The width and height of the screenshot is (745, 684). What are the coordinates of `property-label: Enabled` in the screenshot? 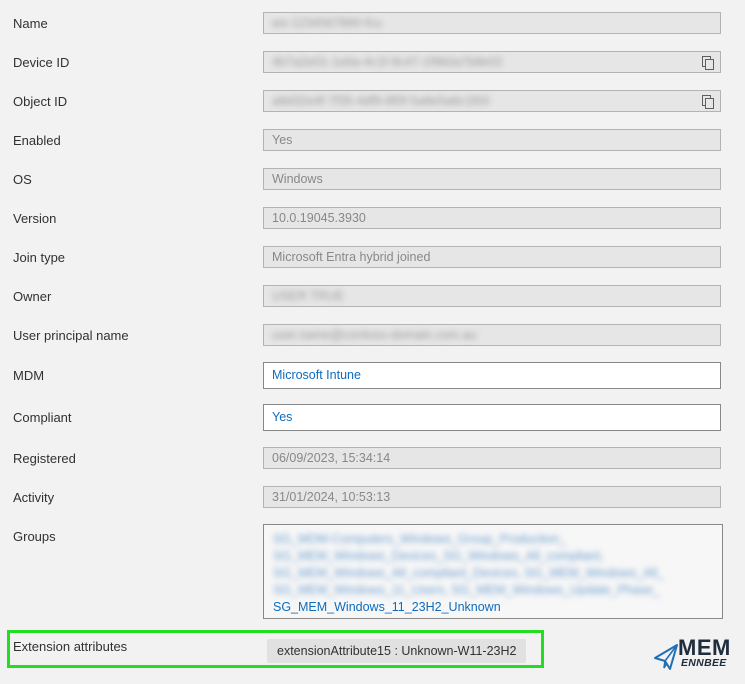 It's located at (37, 140).